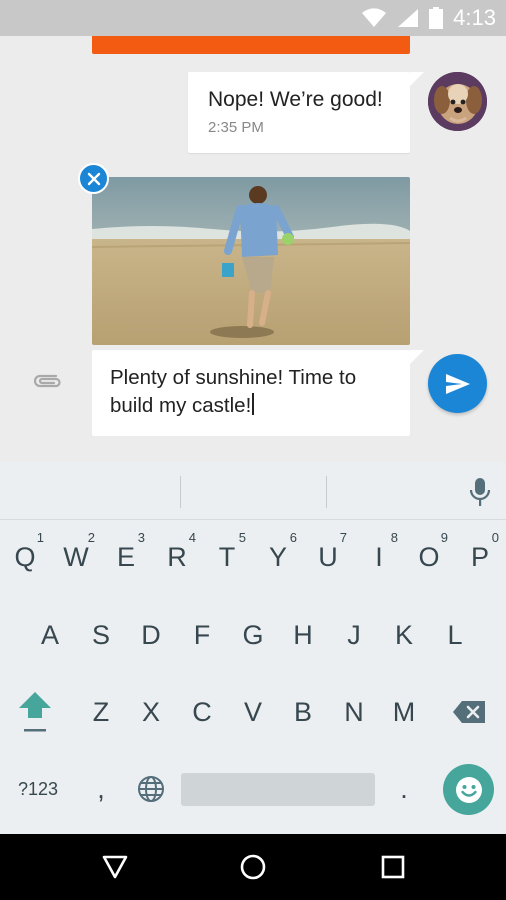  I want to click on spacebar, so click(278, 789).